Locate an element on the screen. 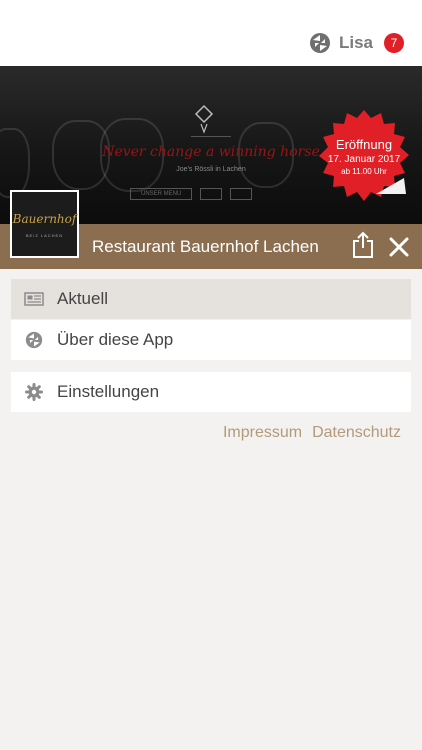 The image size is (422, 750). datenschutz-link: Datenschutz is located at coordinates (356, 433).